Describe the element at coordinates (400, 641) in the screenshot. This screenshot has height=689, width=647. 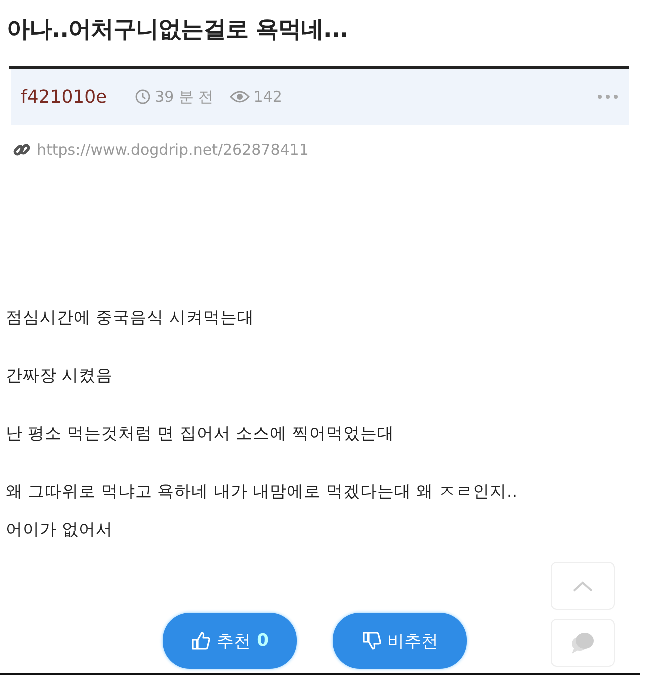
I see `not-recommend-button: 비추천` at that location.